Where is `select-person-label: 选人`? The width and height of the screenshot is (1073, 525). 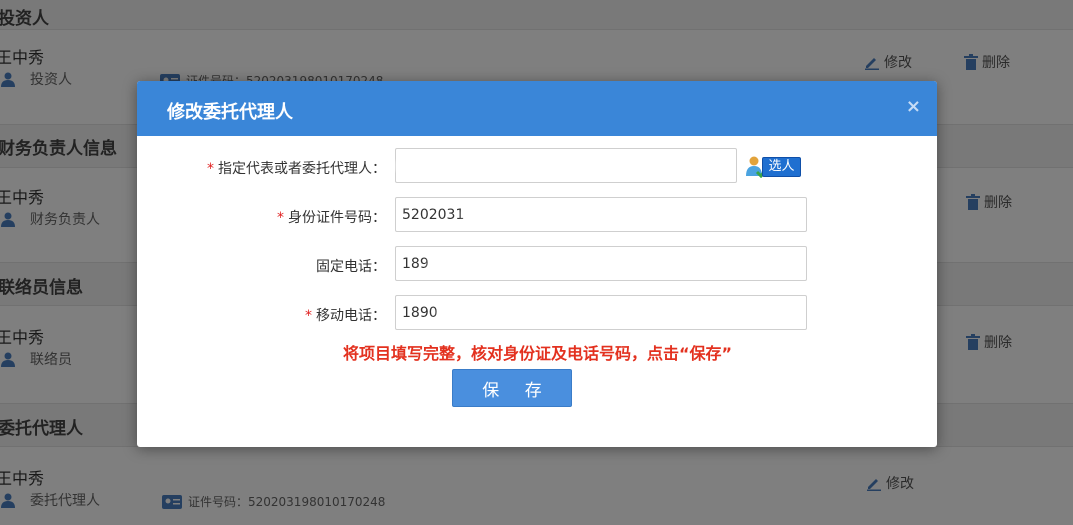 select-person-label: 选人 is located at coordinates (781, 167).